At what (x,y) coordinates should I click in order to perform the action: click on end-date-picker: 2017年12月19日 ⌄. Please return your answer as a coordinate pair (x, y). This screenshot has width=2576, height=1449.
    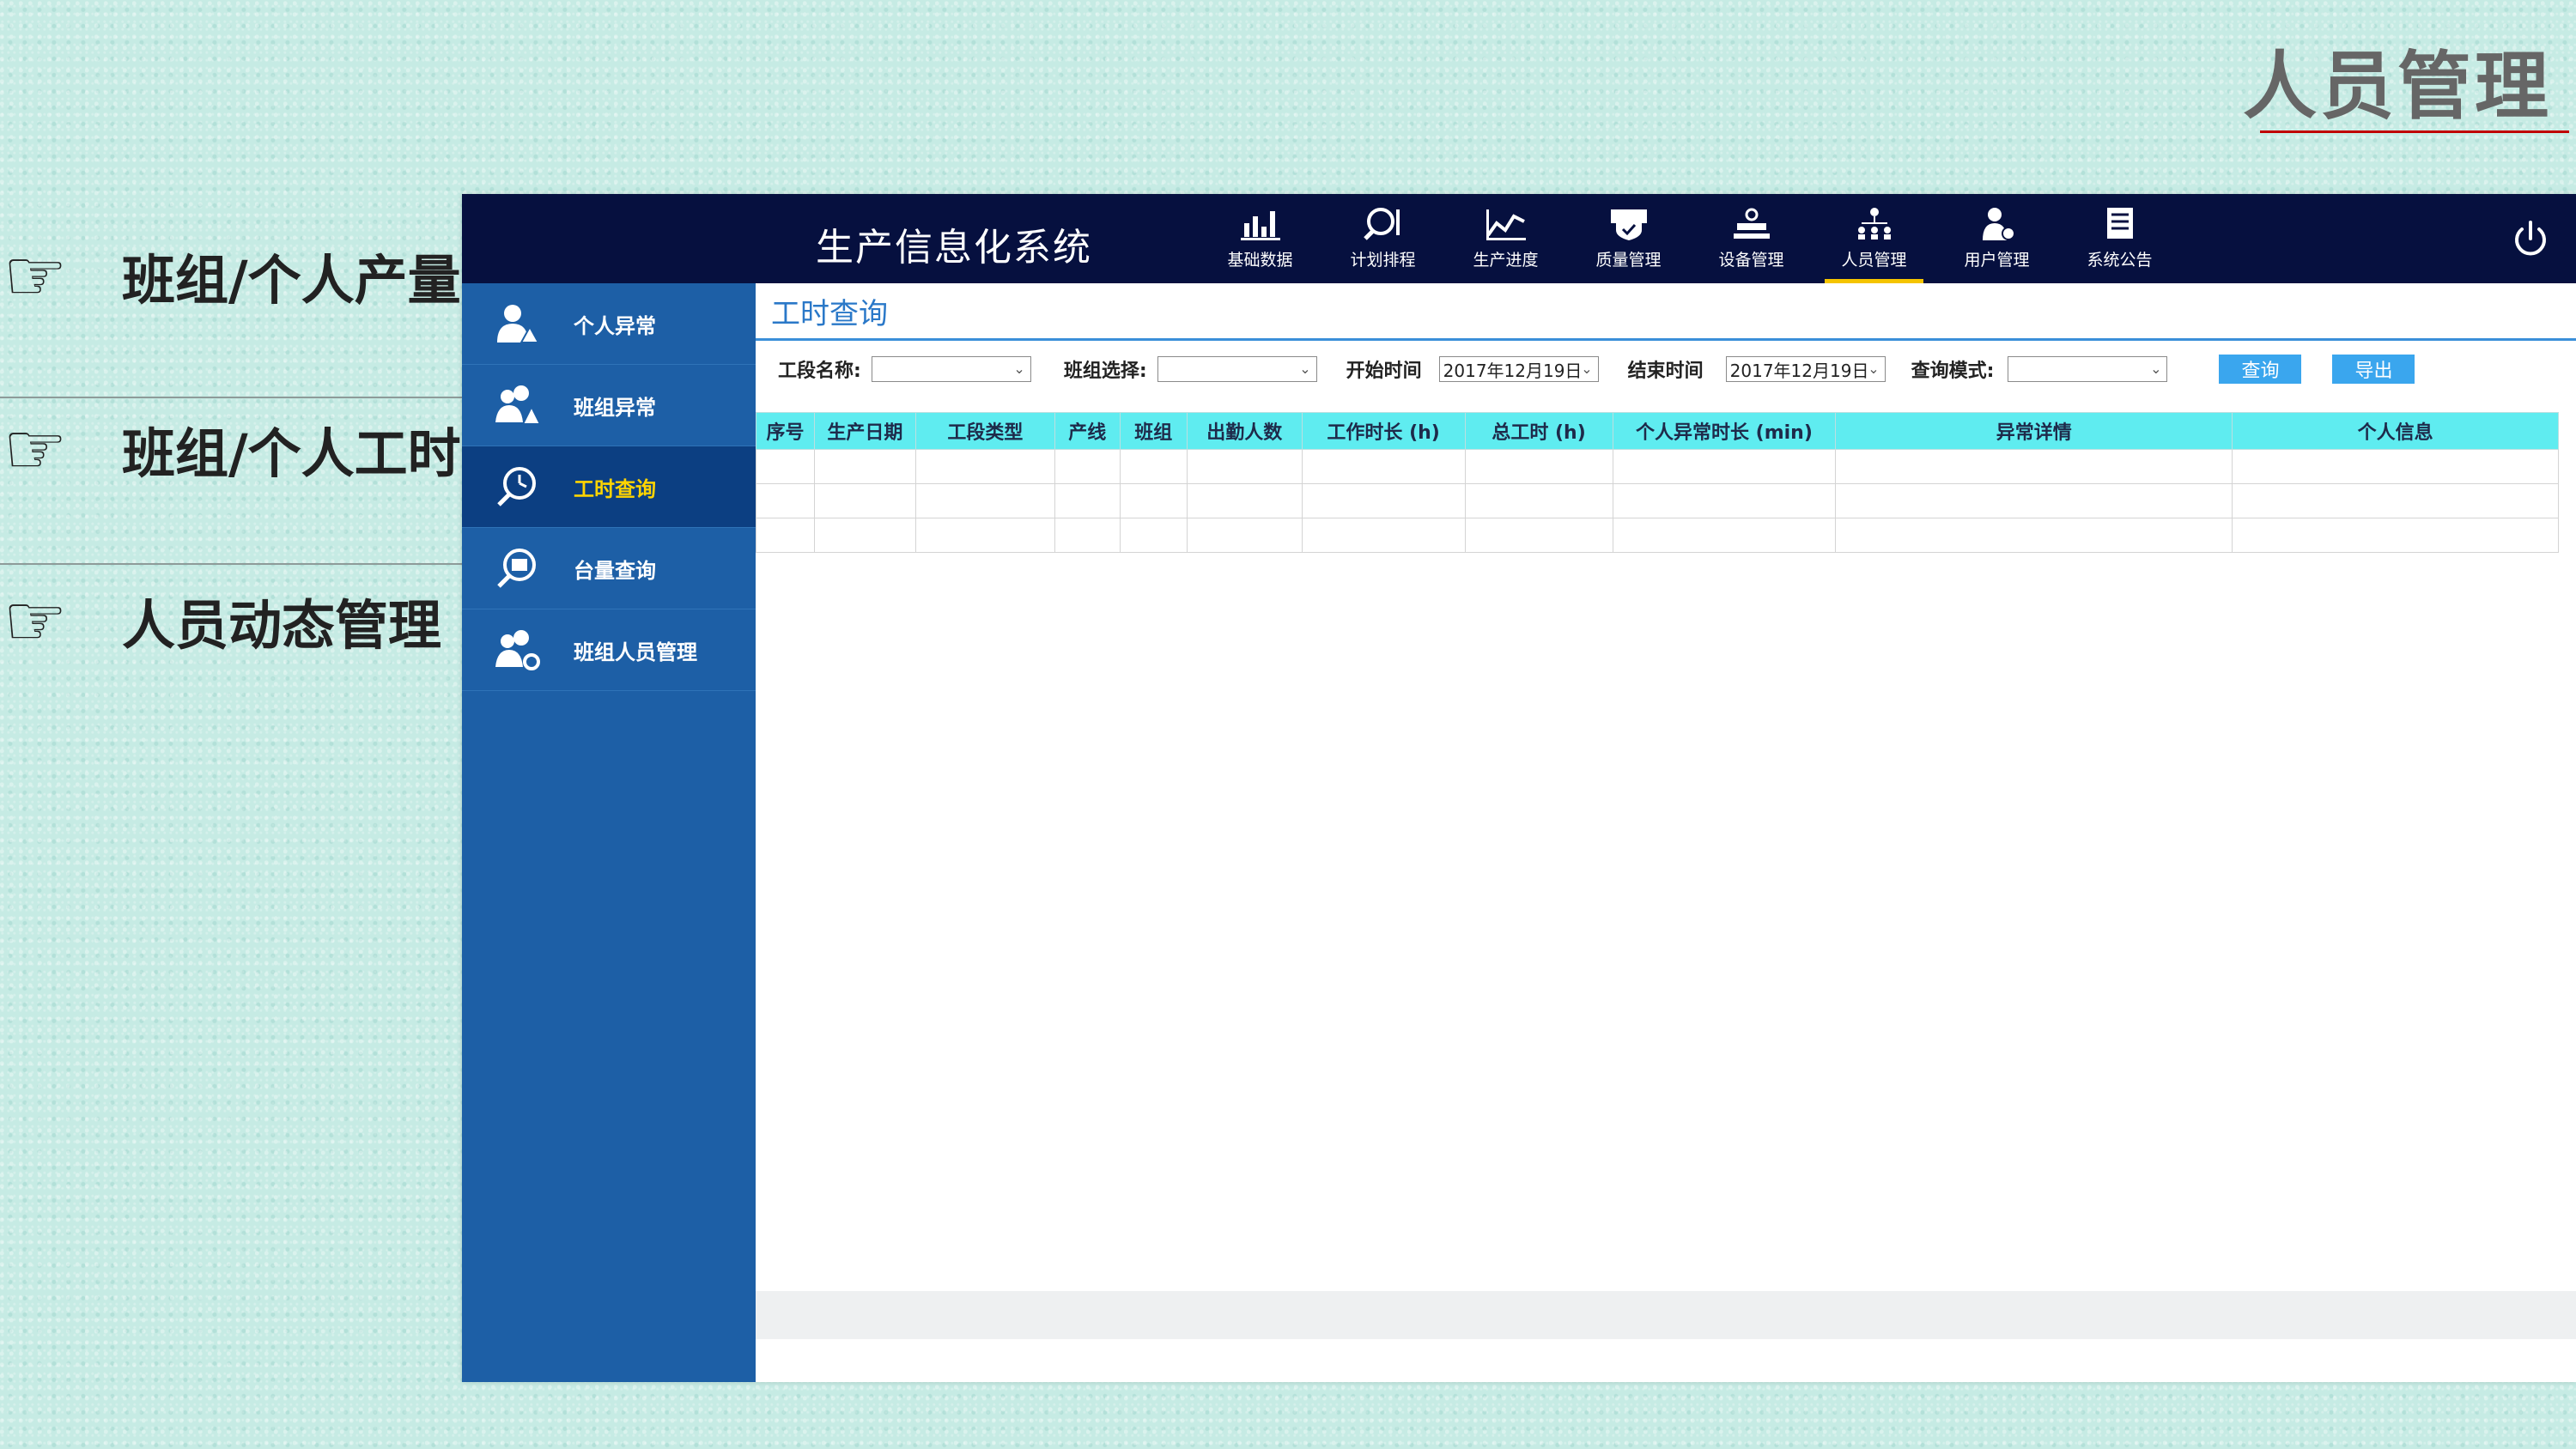
    Looking at the image, I should click on (1806, 369).